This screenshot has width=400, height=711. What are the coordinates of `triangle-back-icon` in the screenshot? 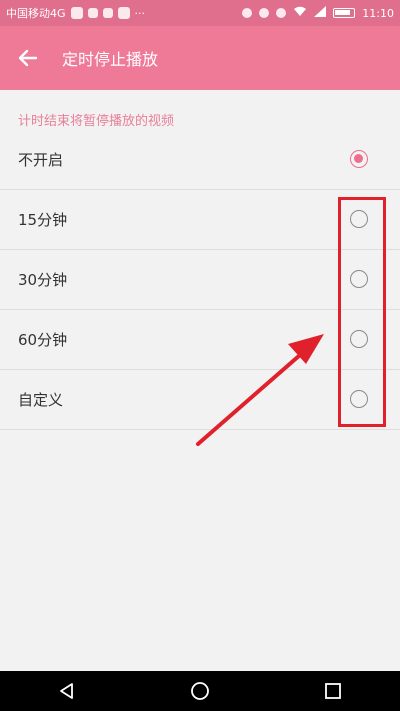 It's located at (66, 691).